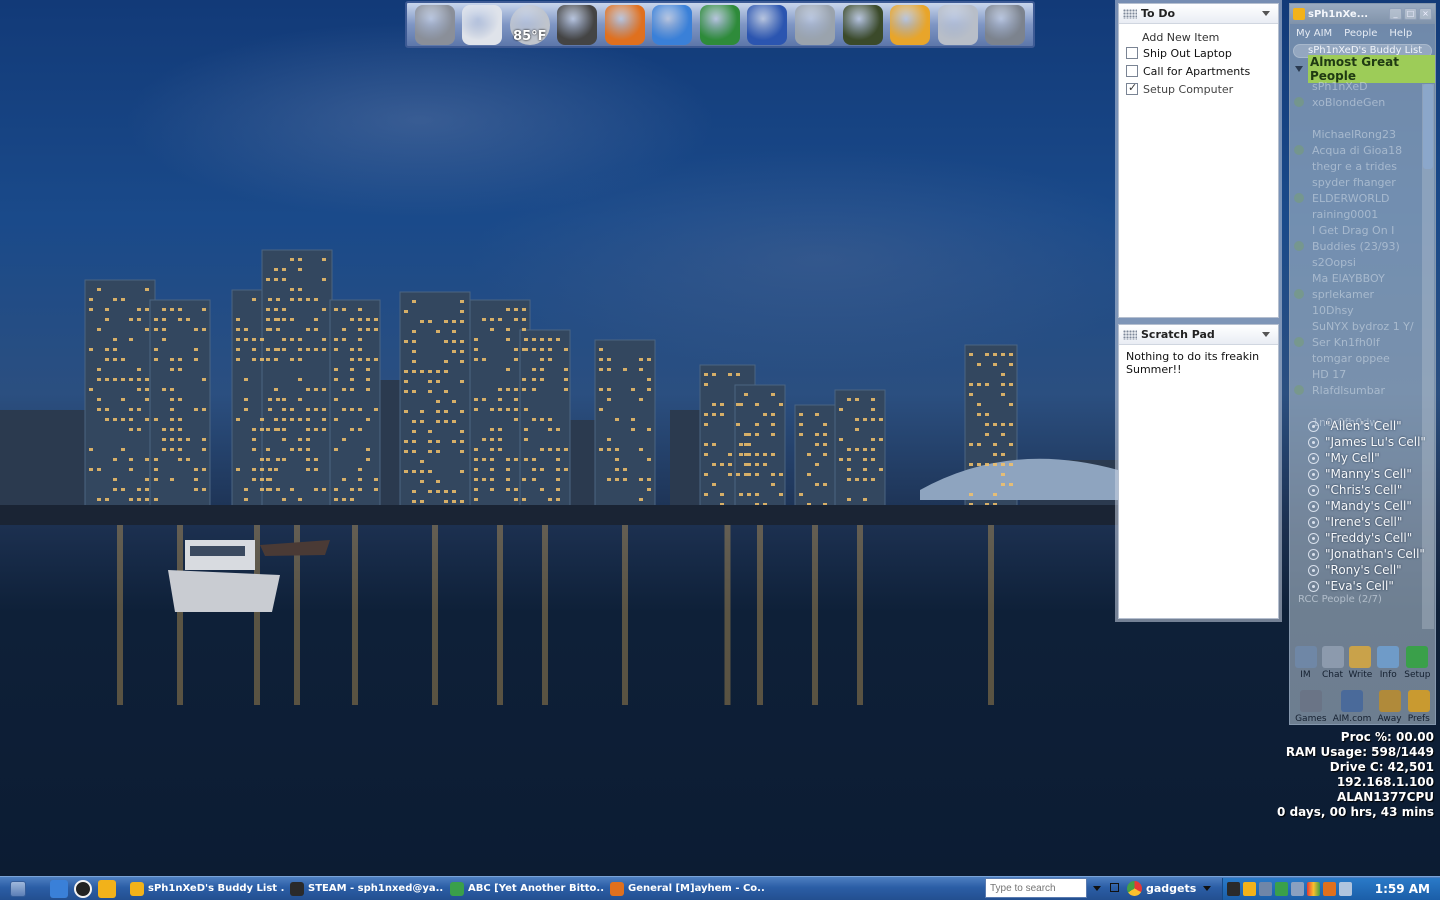 This screenshot has height=900, width=1440. Describe the element at coordinates (18, 889) in the screenshot. I see `start-button` at that location.